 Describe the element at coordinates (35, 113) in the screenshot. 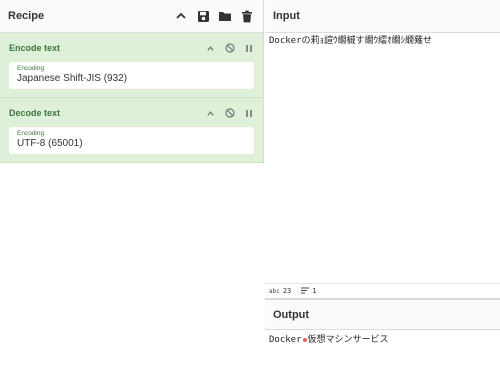

I see `operation-name: Decode text` at that location.